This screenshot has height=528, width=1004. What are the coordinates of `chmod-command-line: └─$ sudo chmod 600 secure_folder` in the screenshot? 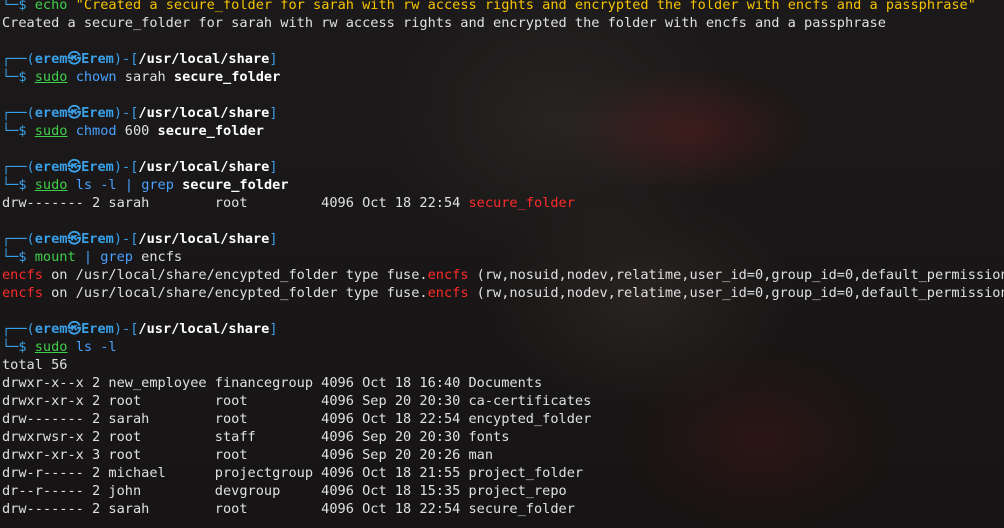 It's located at (133, 131).